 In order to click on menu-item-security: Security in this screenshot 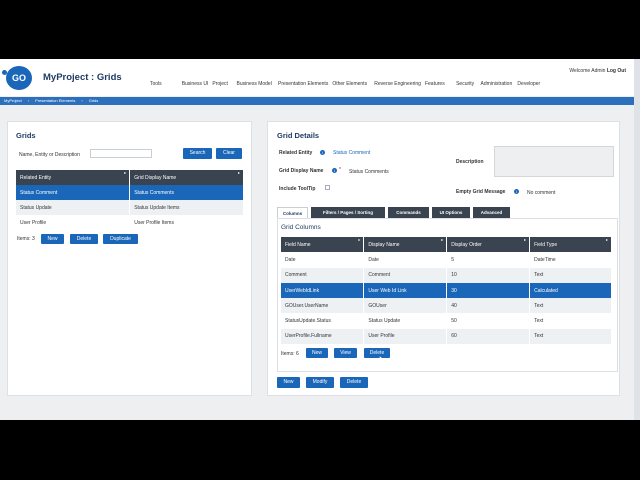, I will do `click(465, 84)`.